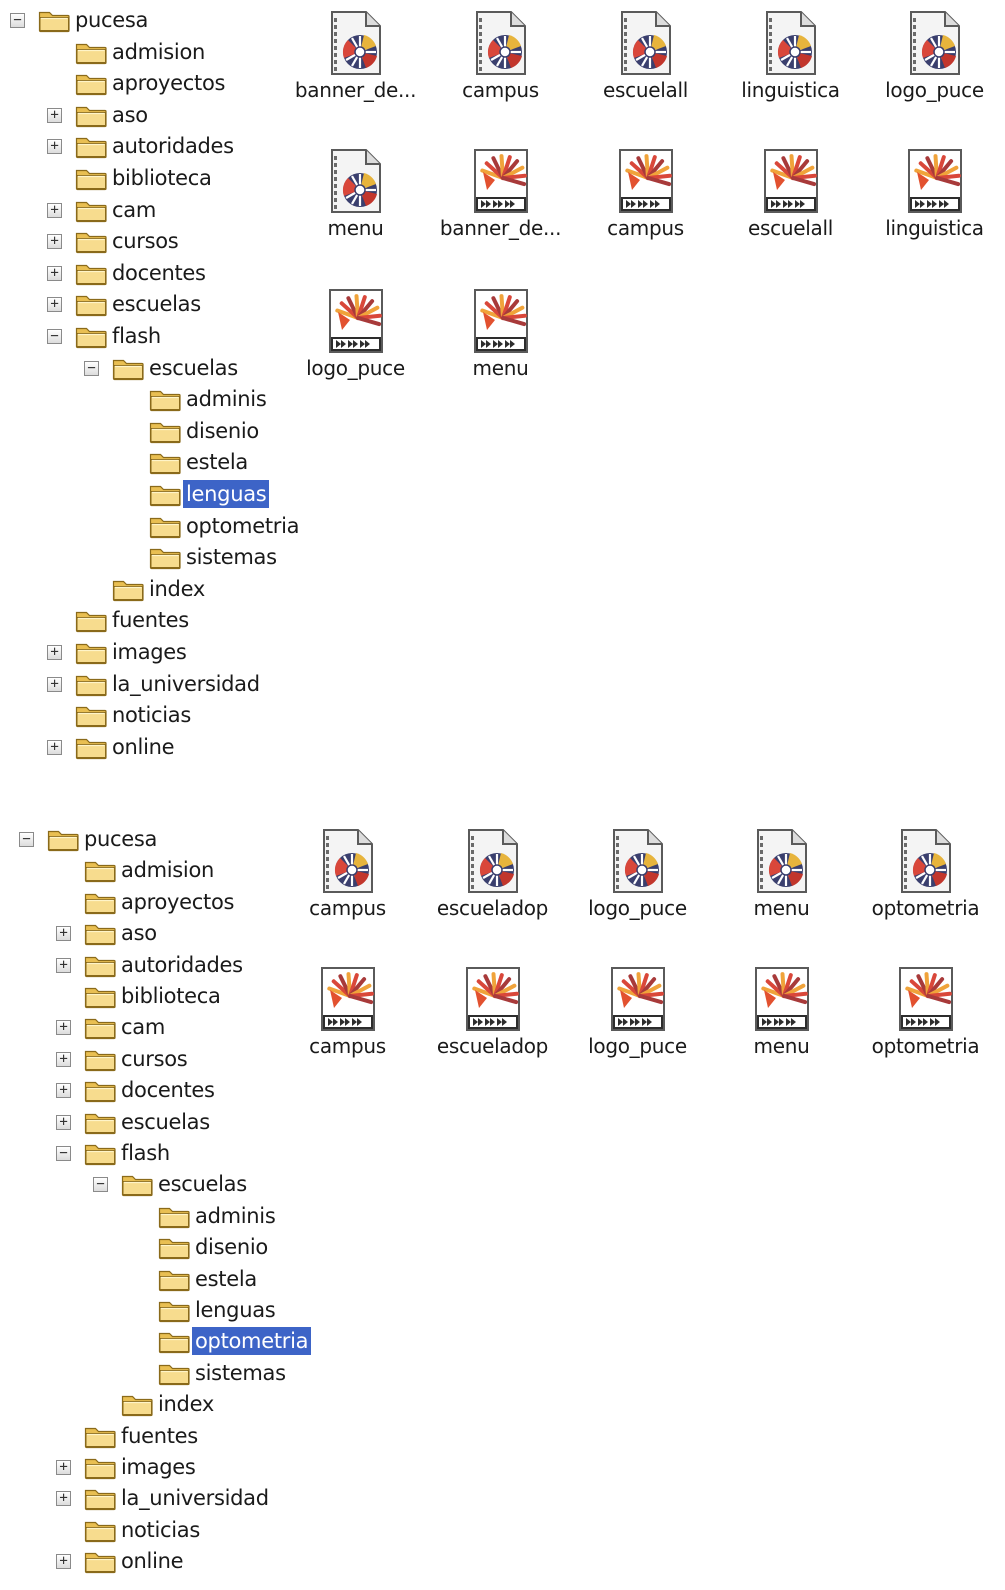 Image resolution: width=1005 pixels, height=1590 pixels. What do you see at coordinates (150, 684) in the screenshot?
I see `tree-node-la-universidad: + la_universidad` at bounding box center [150, 684].